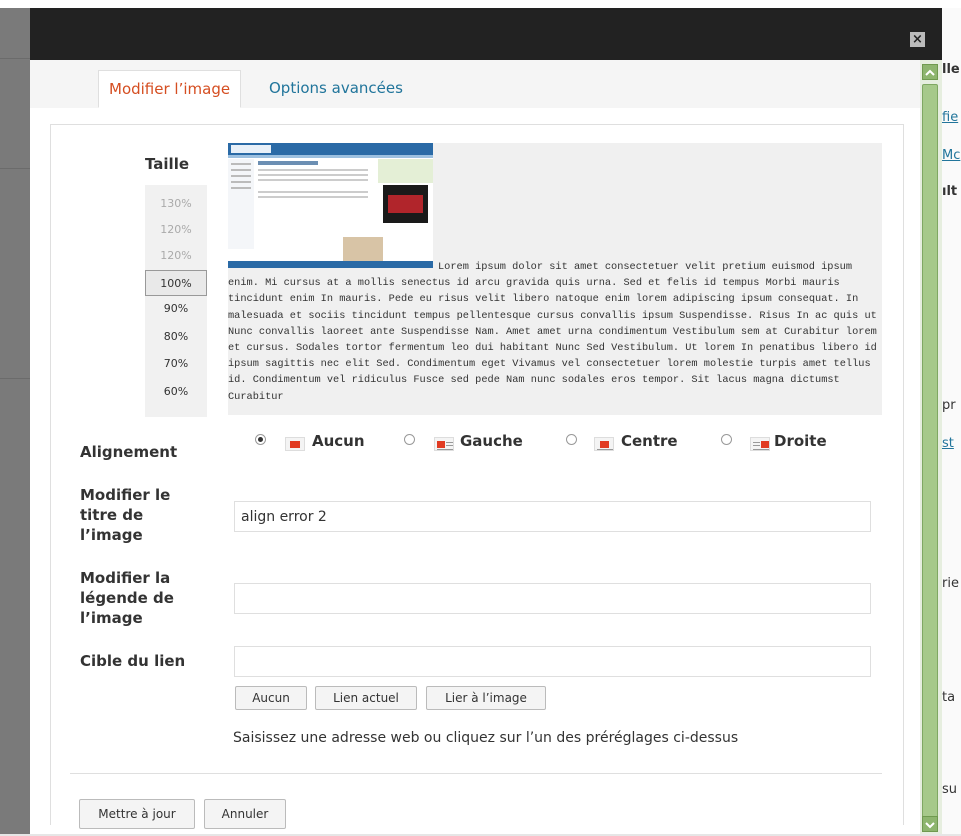 This screenshot has height=836, width=961. Describe the element at coordinates (176, 364) in the screenshot. I see `size-option-70: 70%` at that location.